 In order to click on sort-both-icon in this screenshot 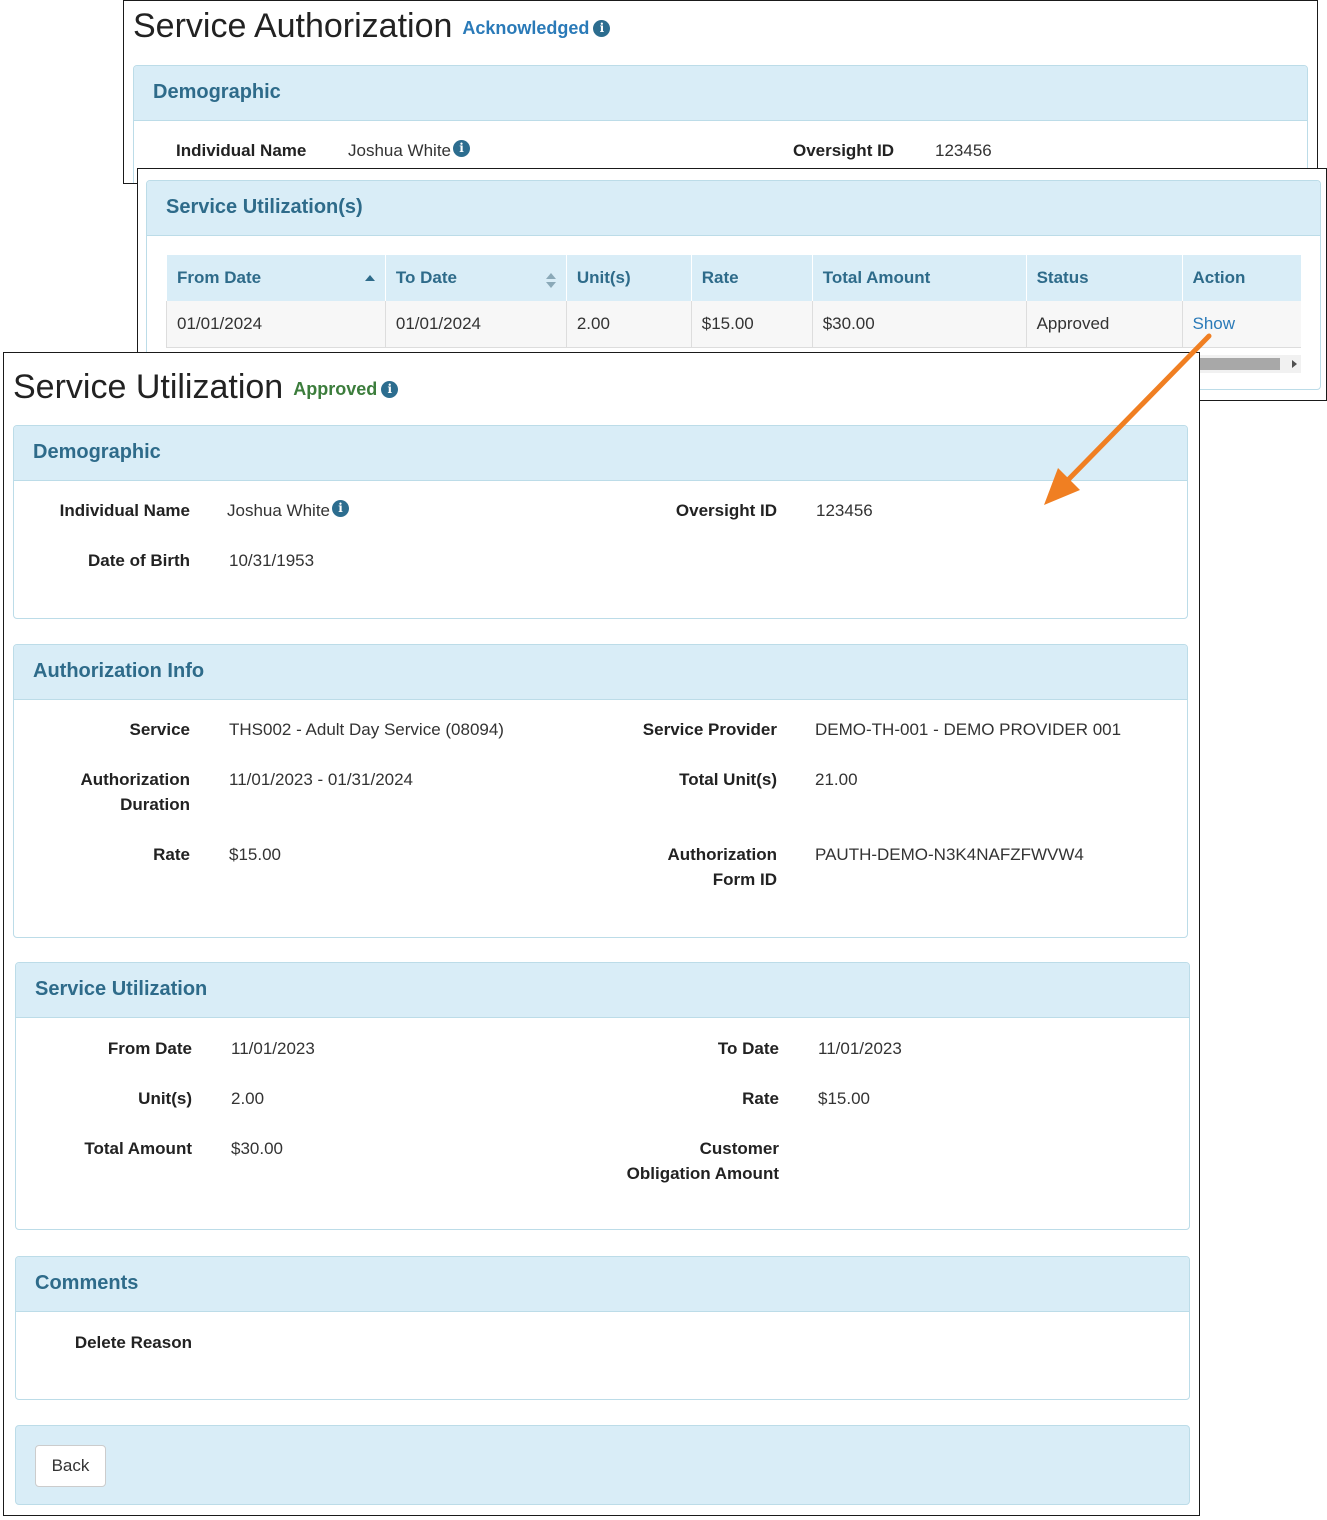, I will do `click(550, 281)`.